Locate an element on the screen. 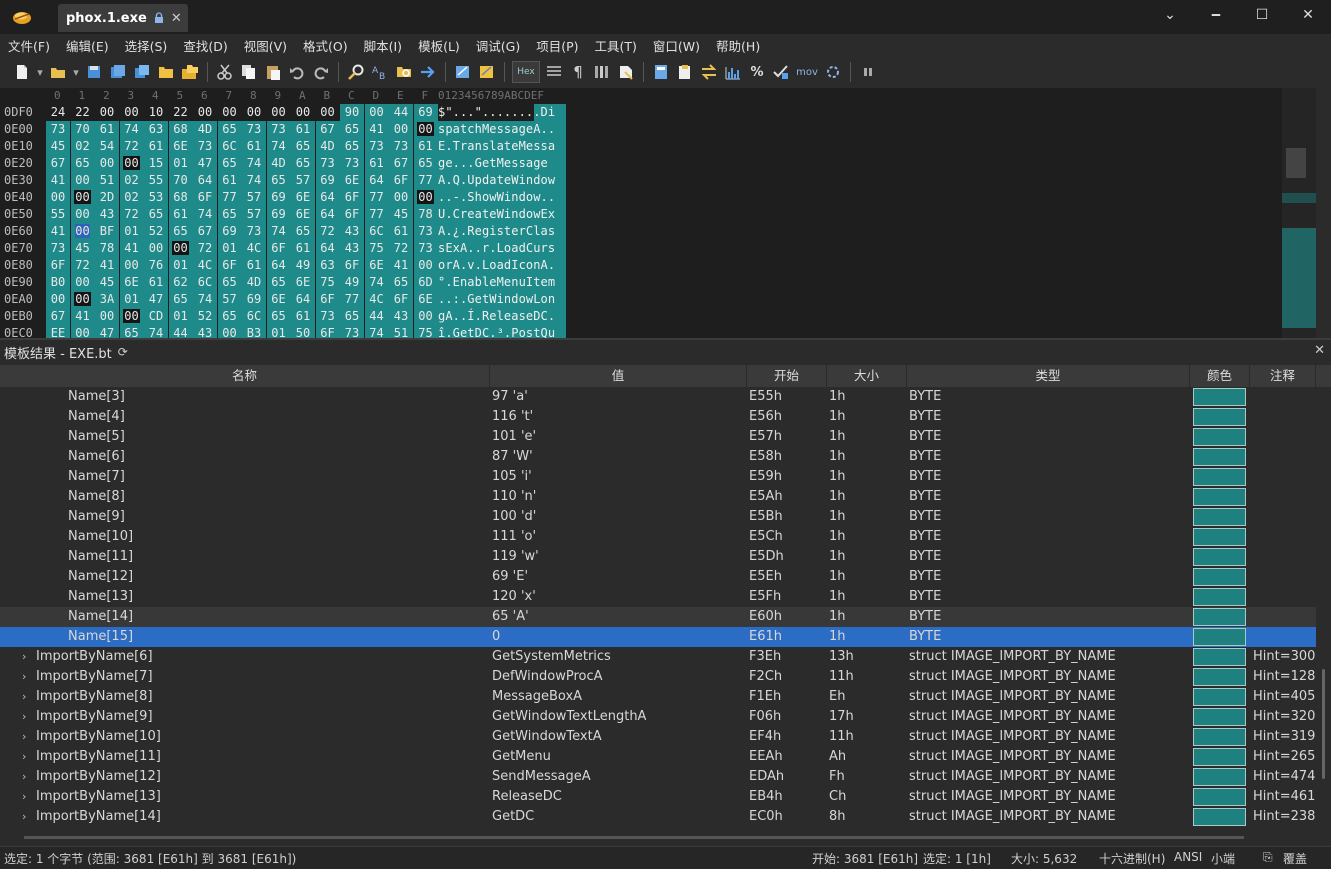  hex-row-ascii: spatchMessageA.. is located at coordinates (502, 129).